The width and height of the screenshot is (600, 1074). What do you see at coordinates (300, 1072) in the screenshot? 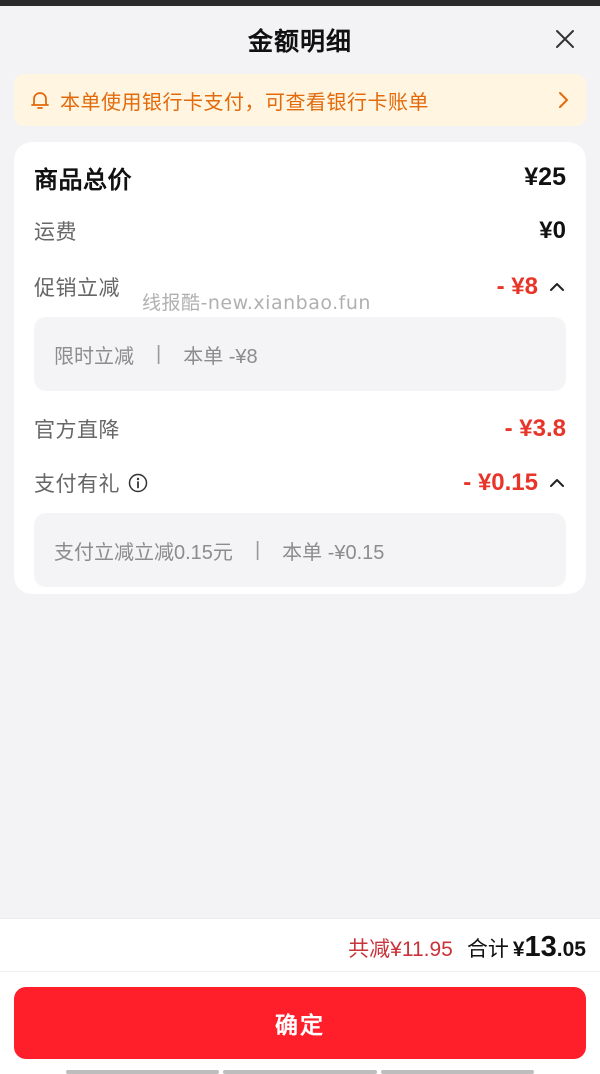
I see `home-indicator` at bounding box center [300, 1072].